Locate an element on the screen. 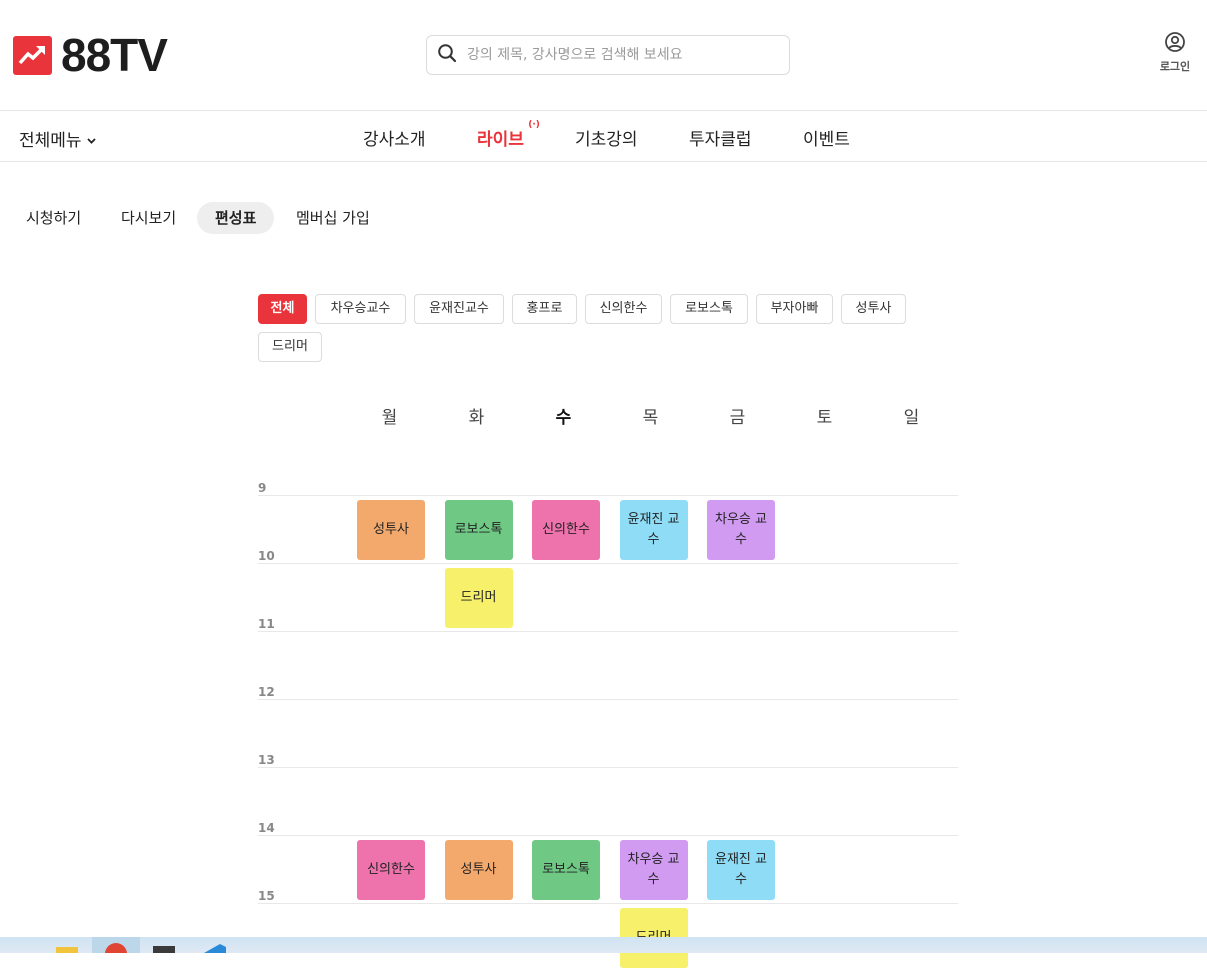  day-label: 월 is located at coordinates (389, 418).